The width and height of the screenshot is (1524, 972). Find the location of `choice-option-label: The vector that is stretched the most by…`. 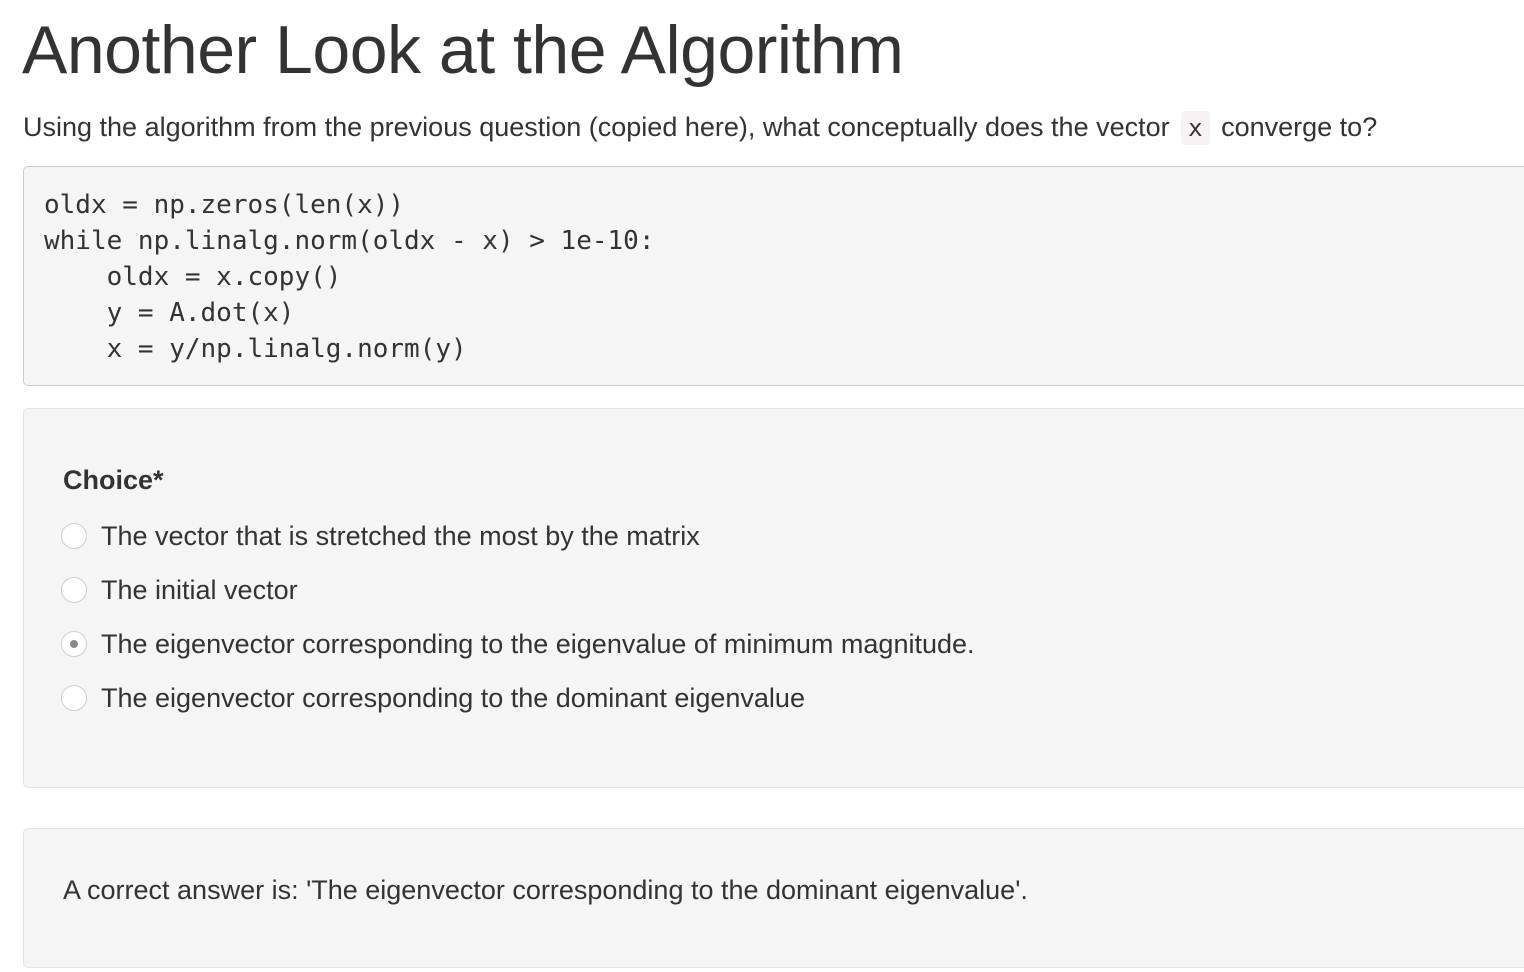

choice-option-label: The vector that is stretched the most by… is located at coordinates (400, 536).